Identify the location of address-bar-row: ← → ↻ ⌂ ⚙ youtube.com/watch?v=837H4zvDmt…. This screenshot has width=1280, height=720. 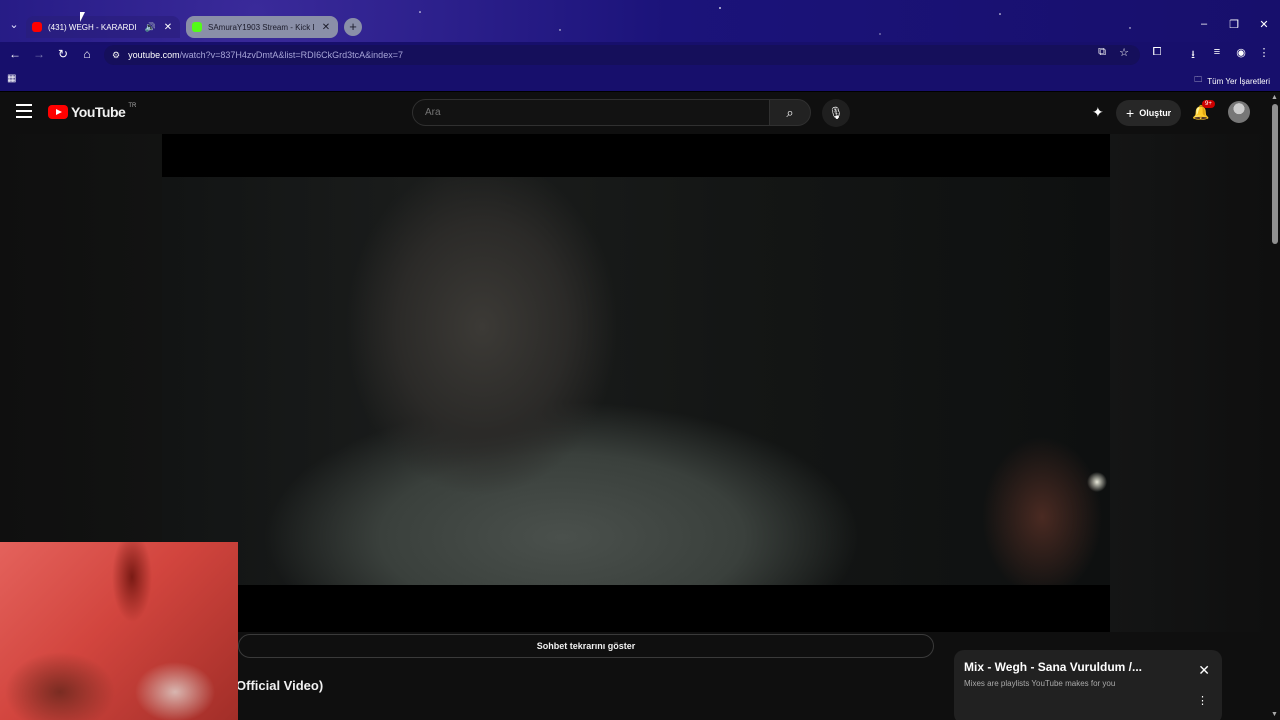
(640, 55).